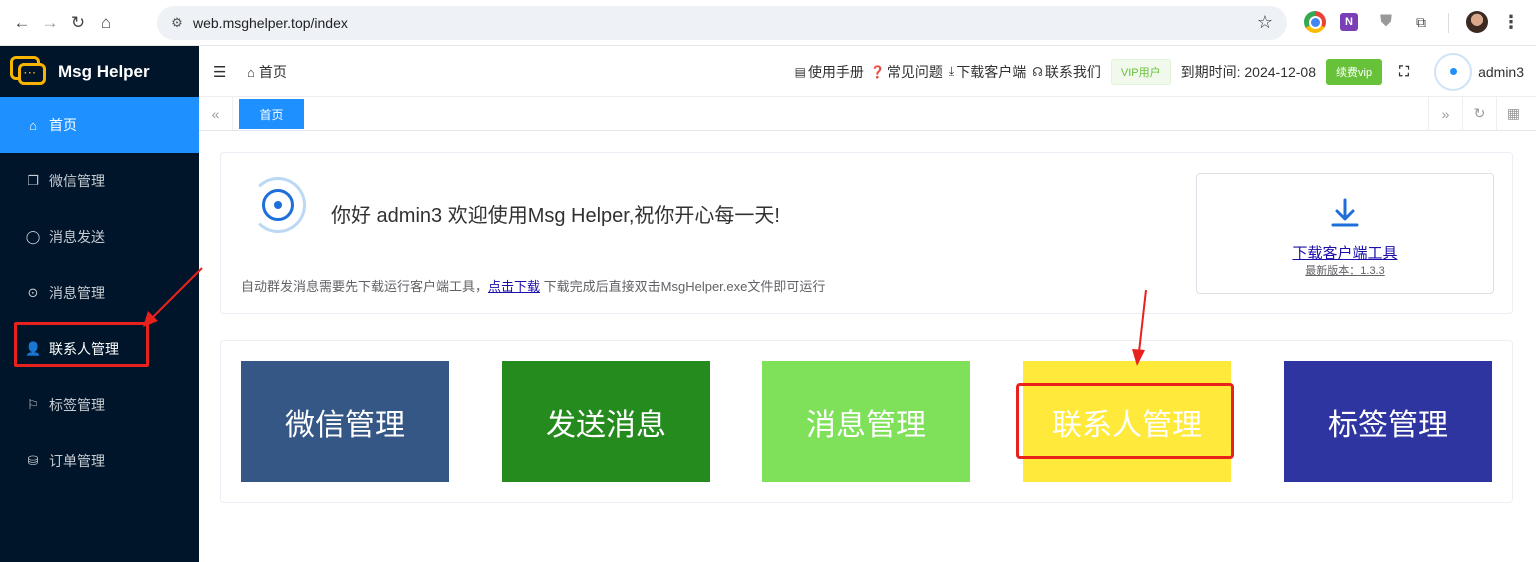  What do you see at coordinates (77, 461) in the screenshot?
I see `sidebar-item-label: 订单管理` at bounding box center [77, 461].